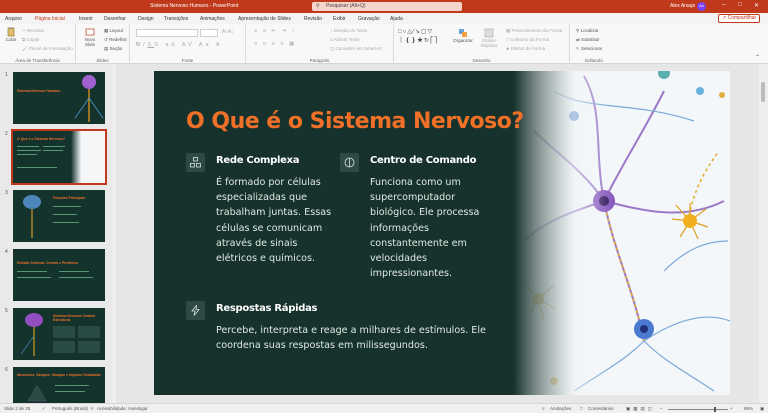 The height and width of the screenshot is (413, 768). I want to click on align-text-button: ≡ Alinhar Texto, so click(345, 39).